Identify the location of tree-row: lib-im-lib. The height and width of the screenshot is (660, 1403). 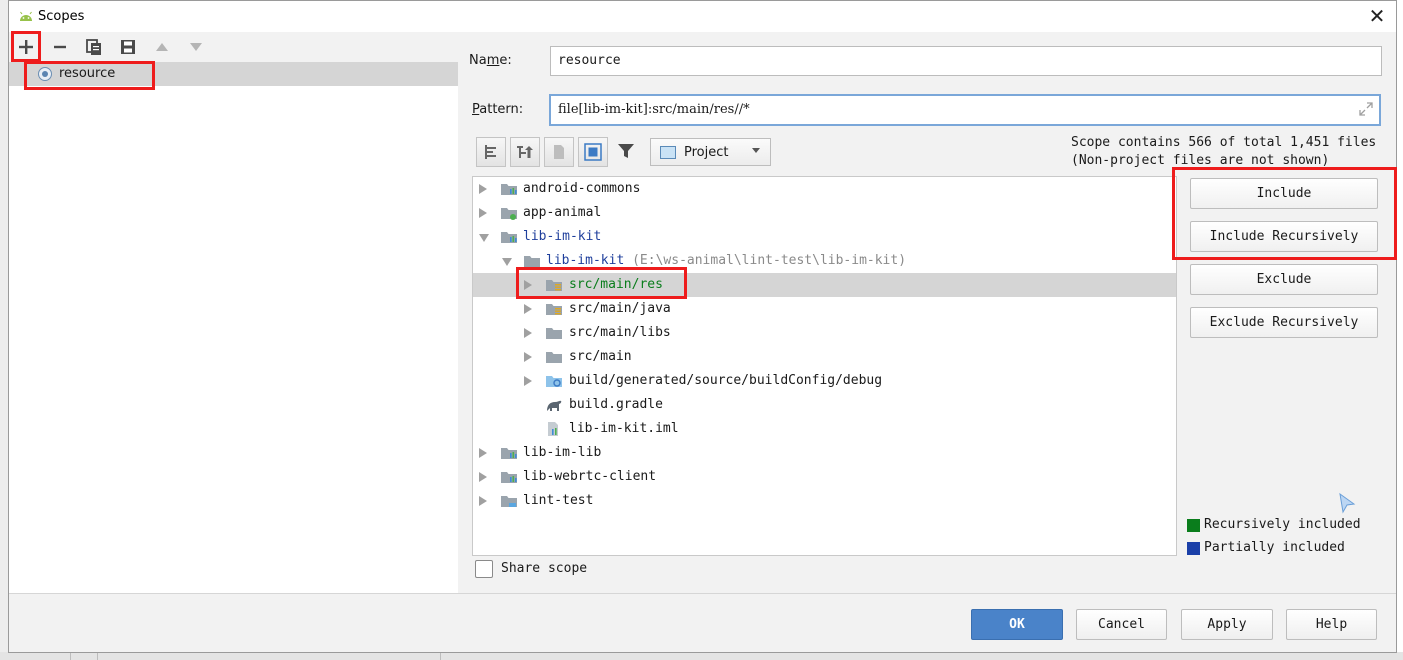
(824, 453).